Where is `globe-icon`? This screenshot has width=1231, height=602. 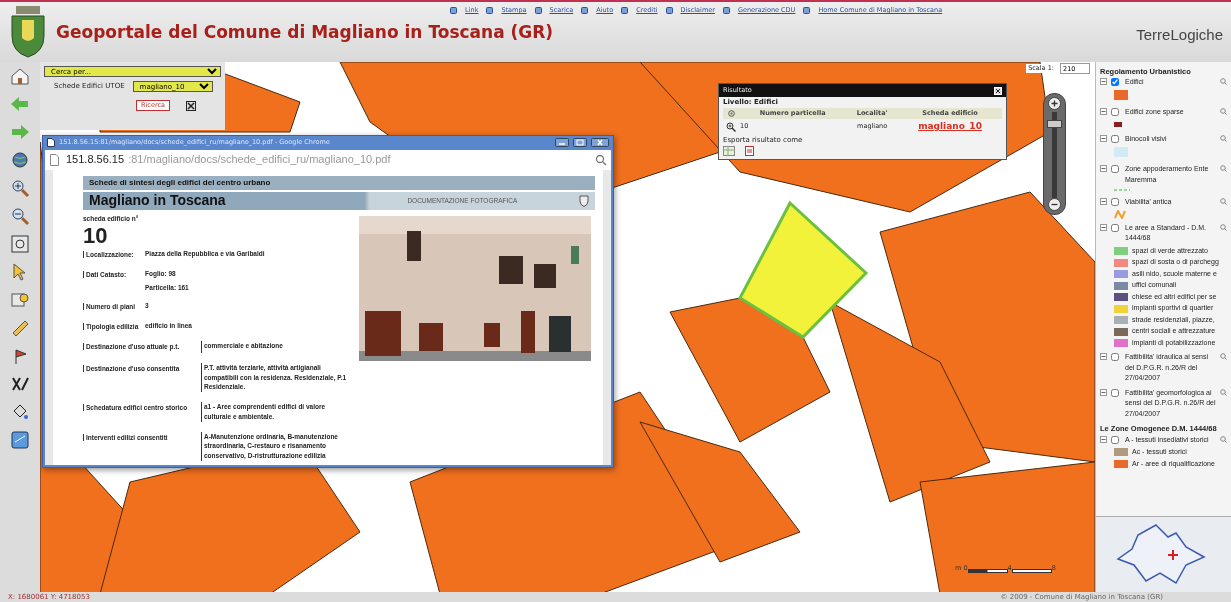 globe-icon is located at coordinates (20, 160).